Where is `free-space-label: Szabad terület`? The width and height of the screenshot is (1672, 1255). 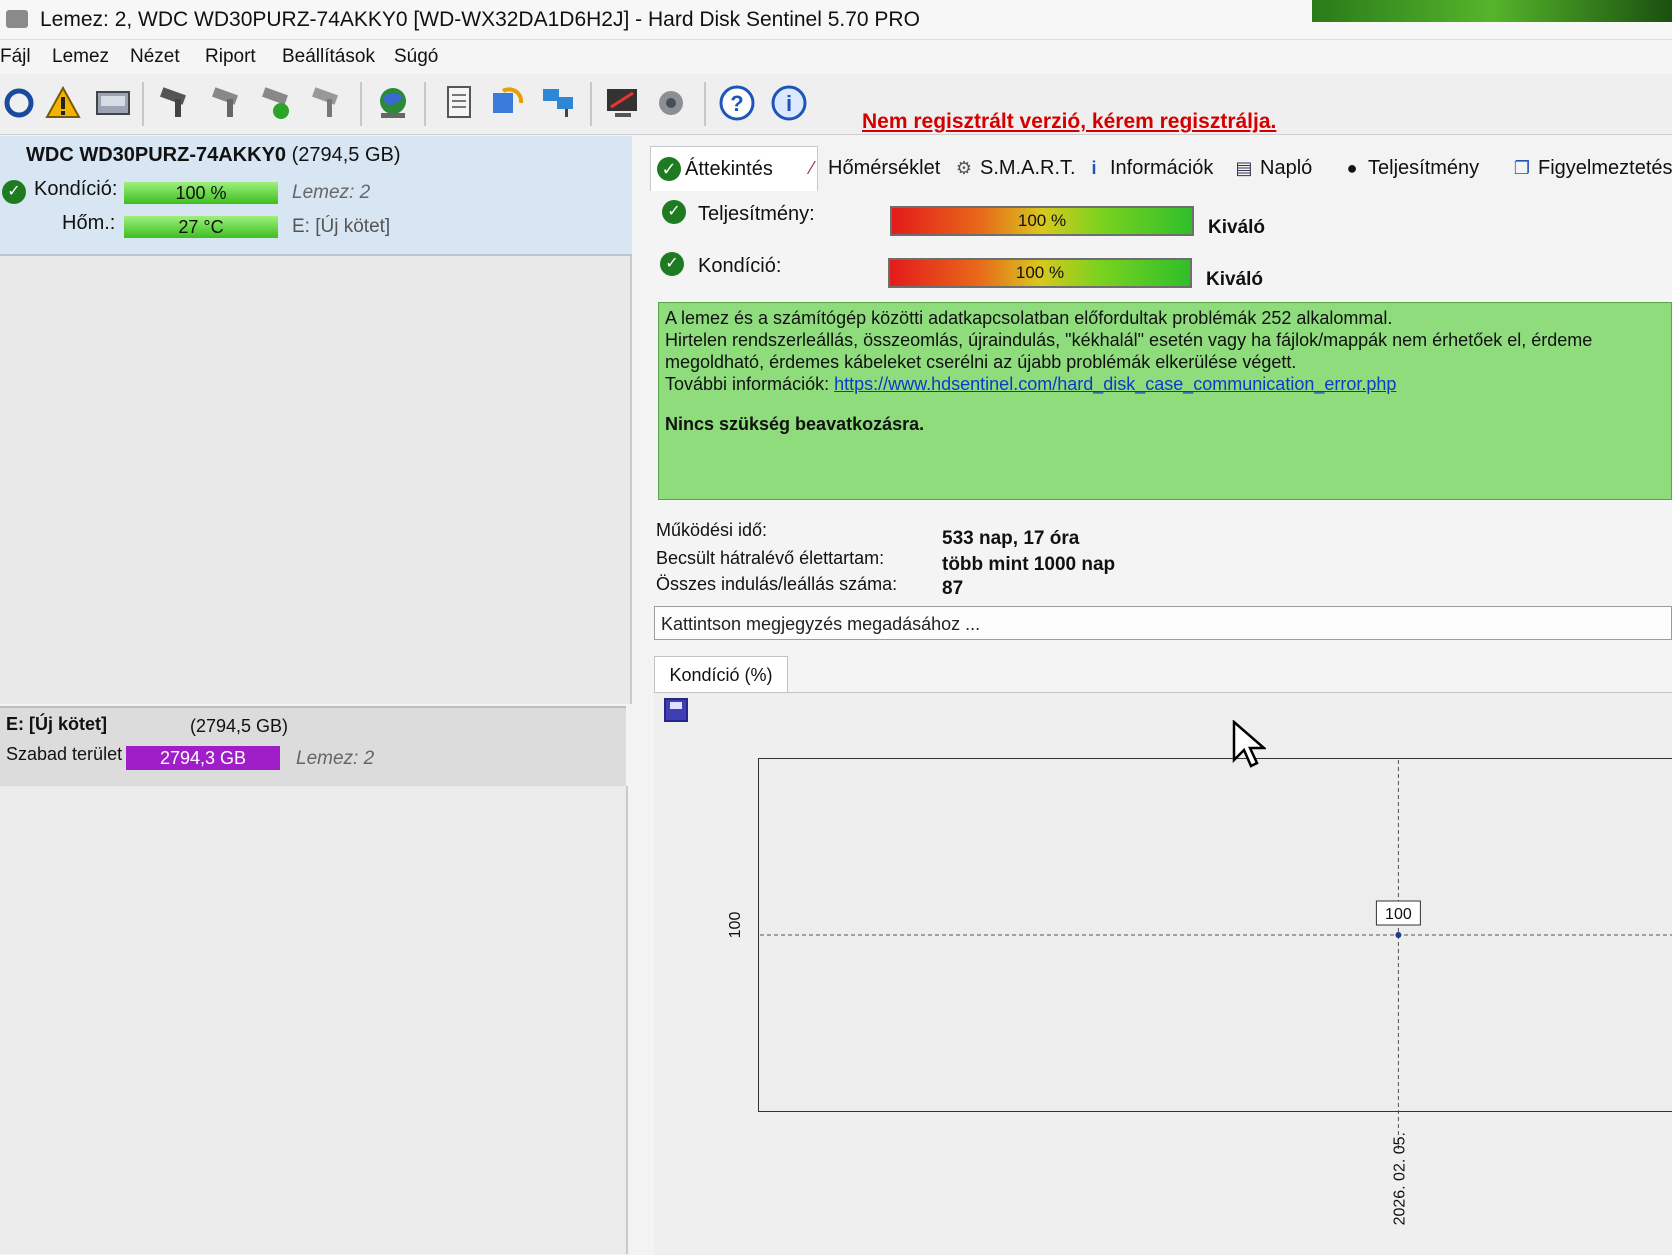
free-space-label: Szabad terület is located at coordinates (64, 754).